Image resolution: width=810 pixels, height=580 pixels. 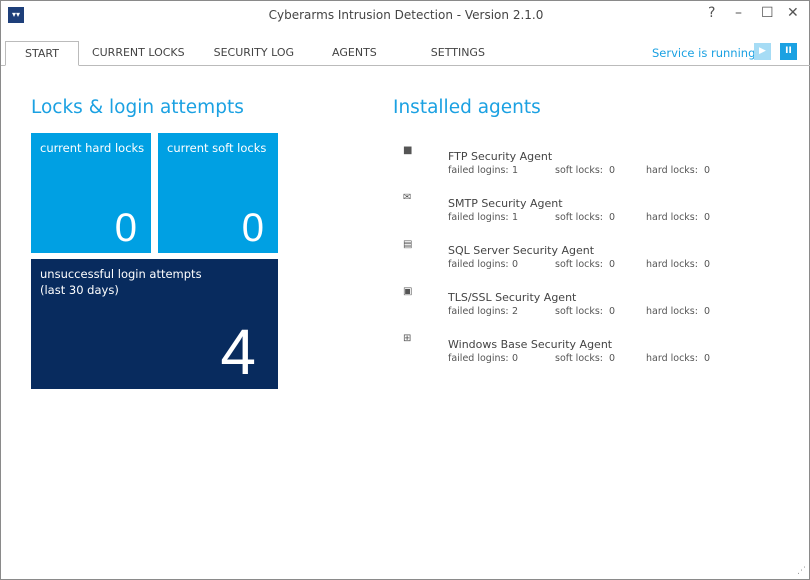 I want to click on tab-current-locks: CURRENT LOCKS, so click(x=139, y=53).